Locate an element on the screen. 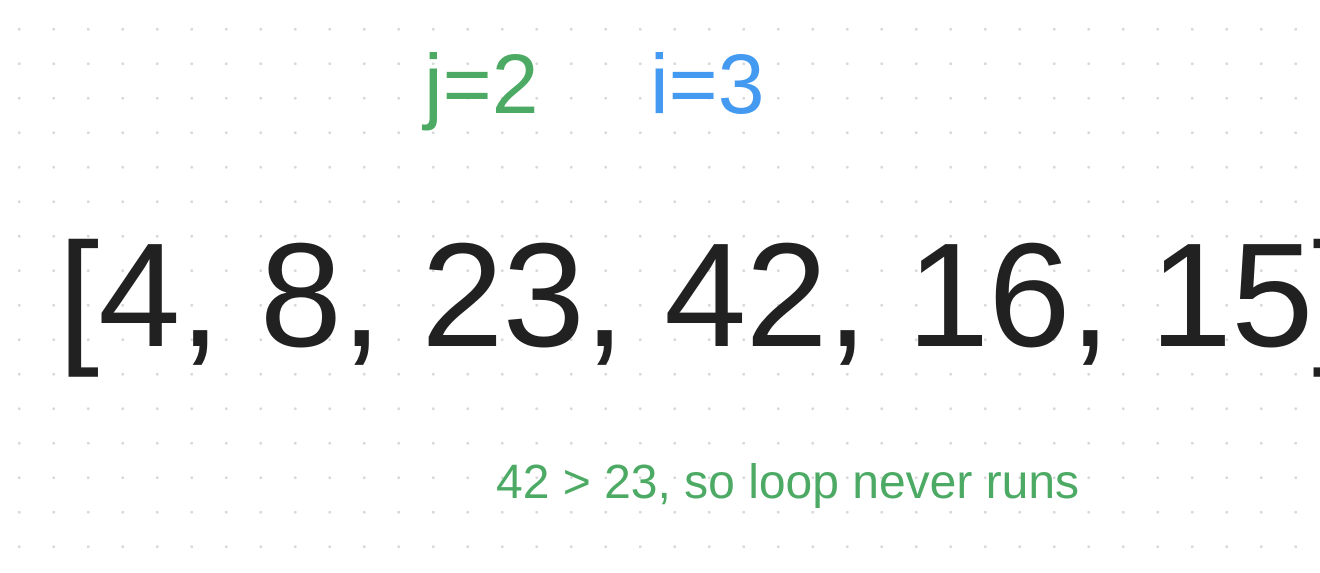 Image resolution: width=1320 pixels, height=573 pixels. comparison-note: 42 > 23, so loop never runs is located at coordinates (788, 482).